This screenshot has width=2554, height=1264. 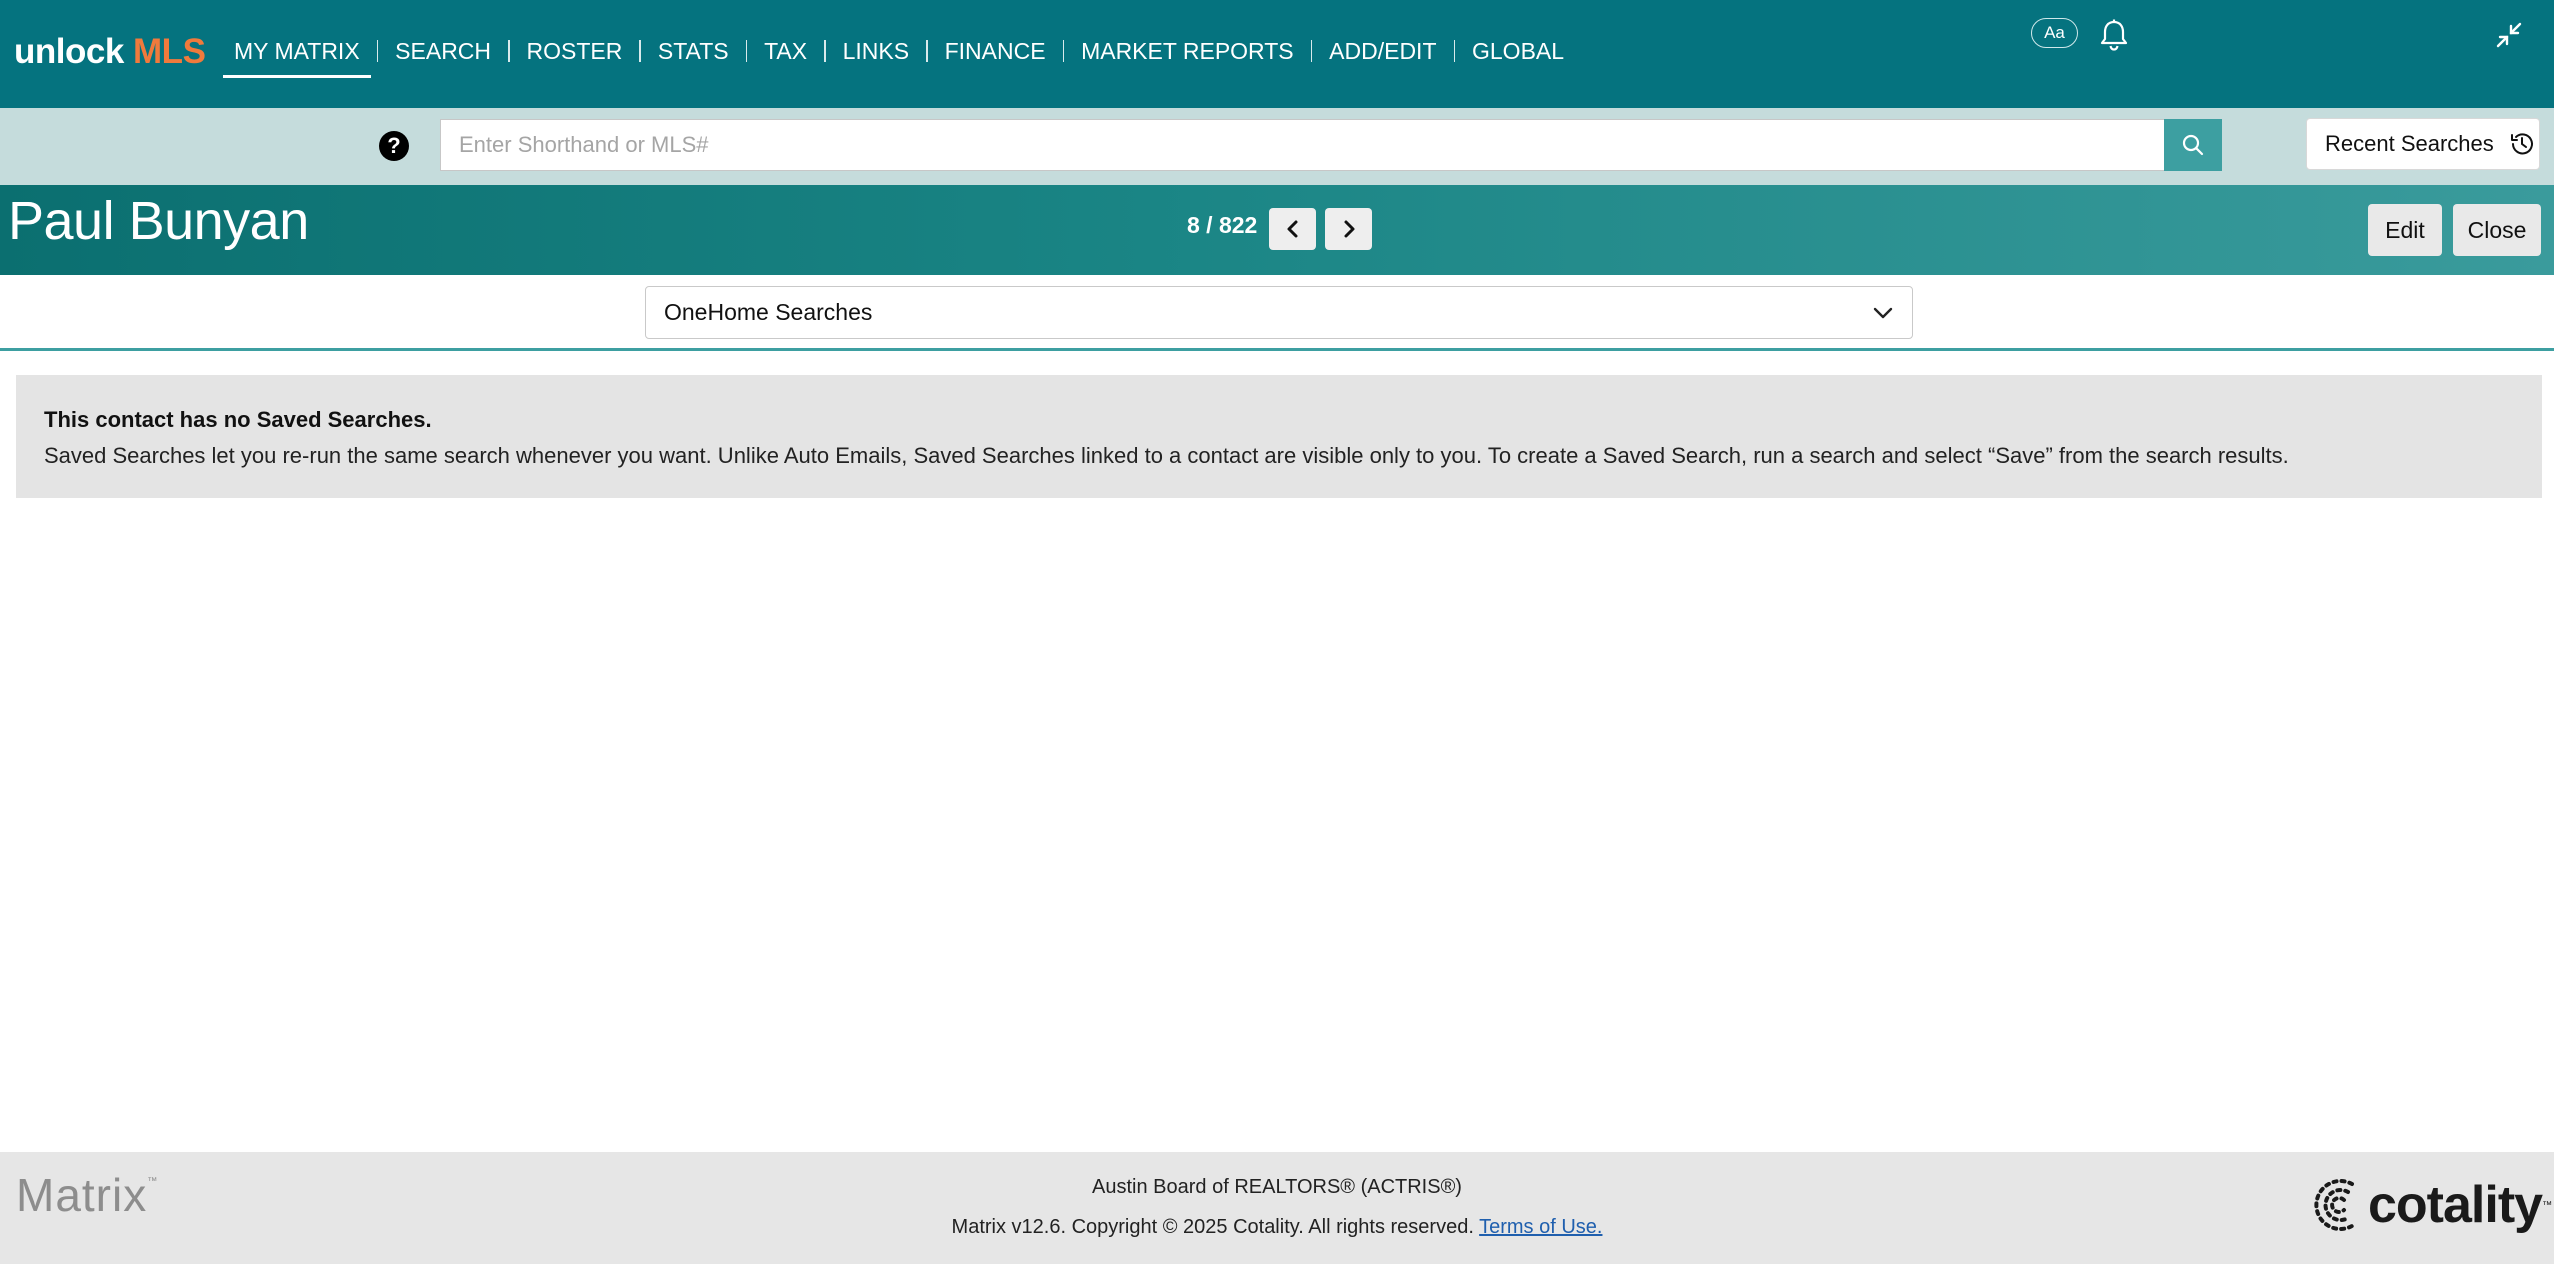 What do you see at coordinates (1518, 51) in the screenshot?
I see `nav-item-global: GLOBAL` at bounding box center [1518, 51].